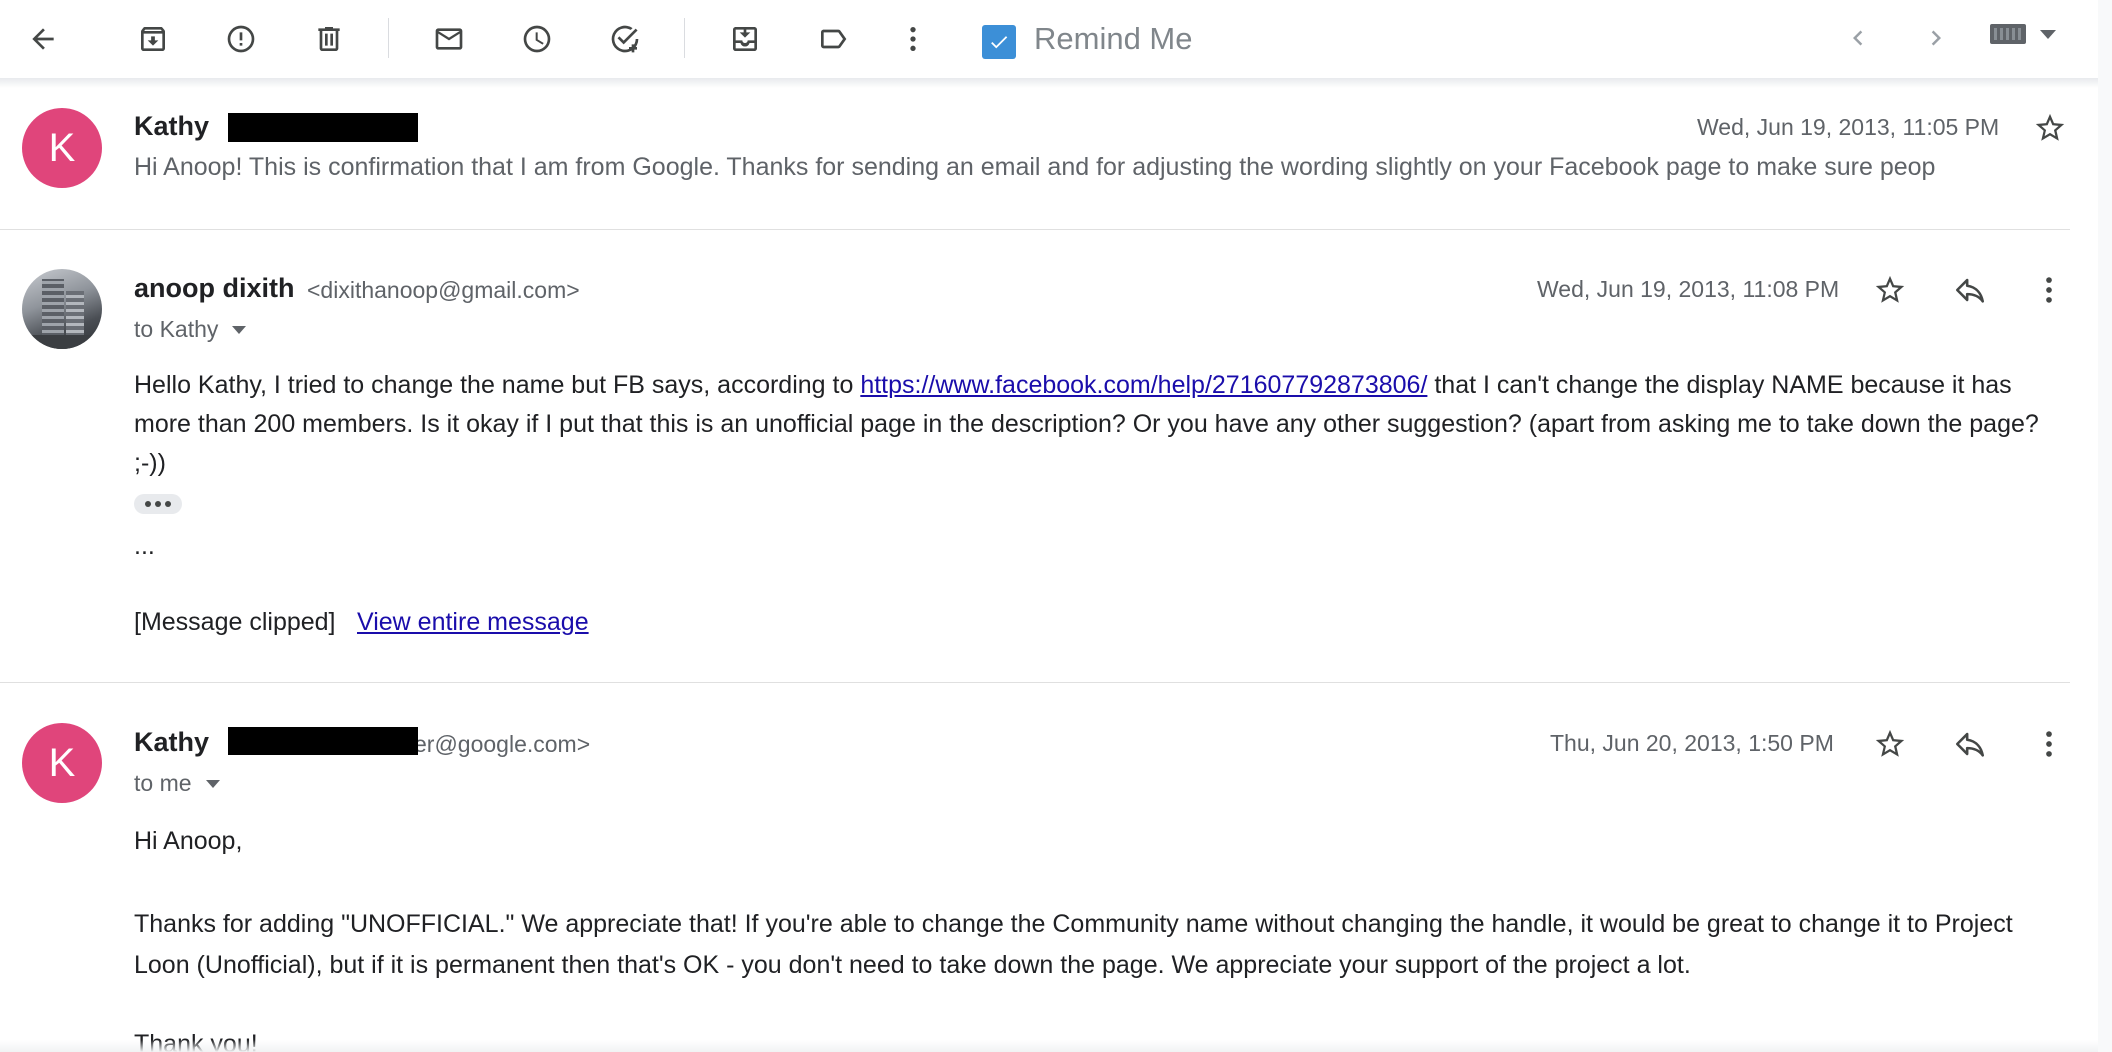  Describe the element at coordinates (999, 42) in the screenshot. I see `checkbox-checked-icon` at that location.